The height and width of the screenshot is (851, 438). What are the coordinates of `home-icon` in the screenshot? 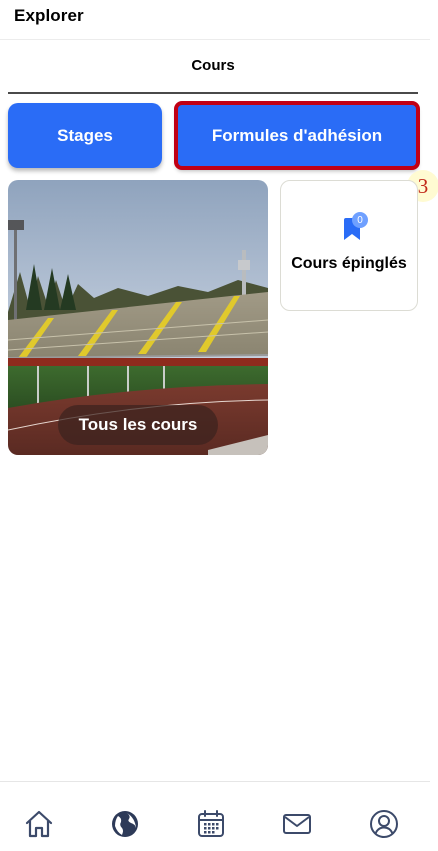 It's located at (39, 824).